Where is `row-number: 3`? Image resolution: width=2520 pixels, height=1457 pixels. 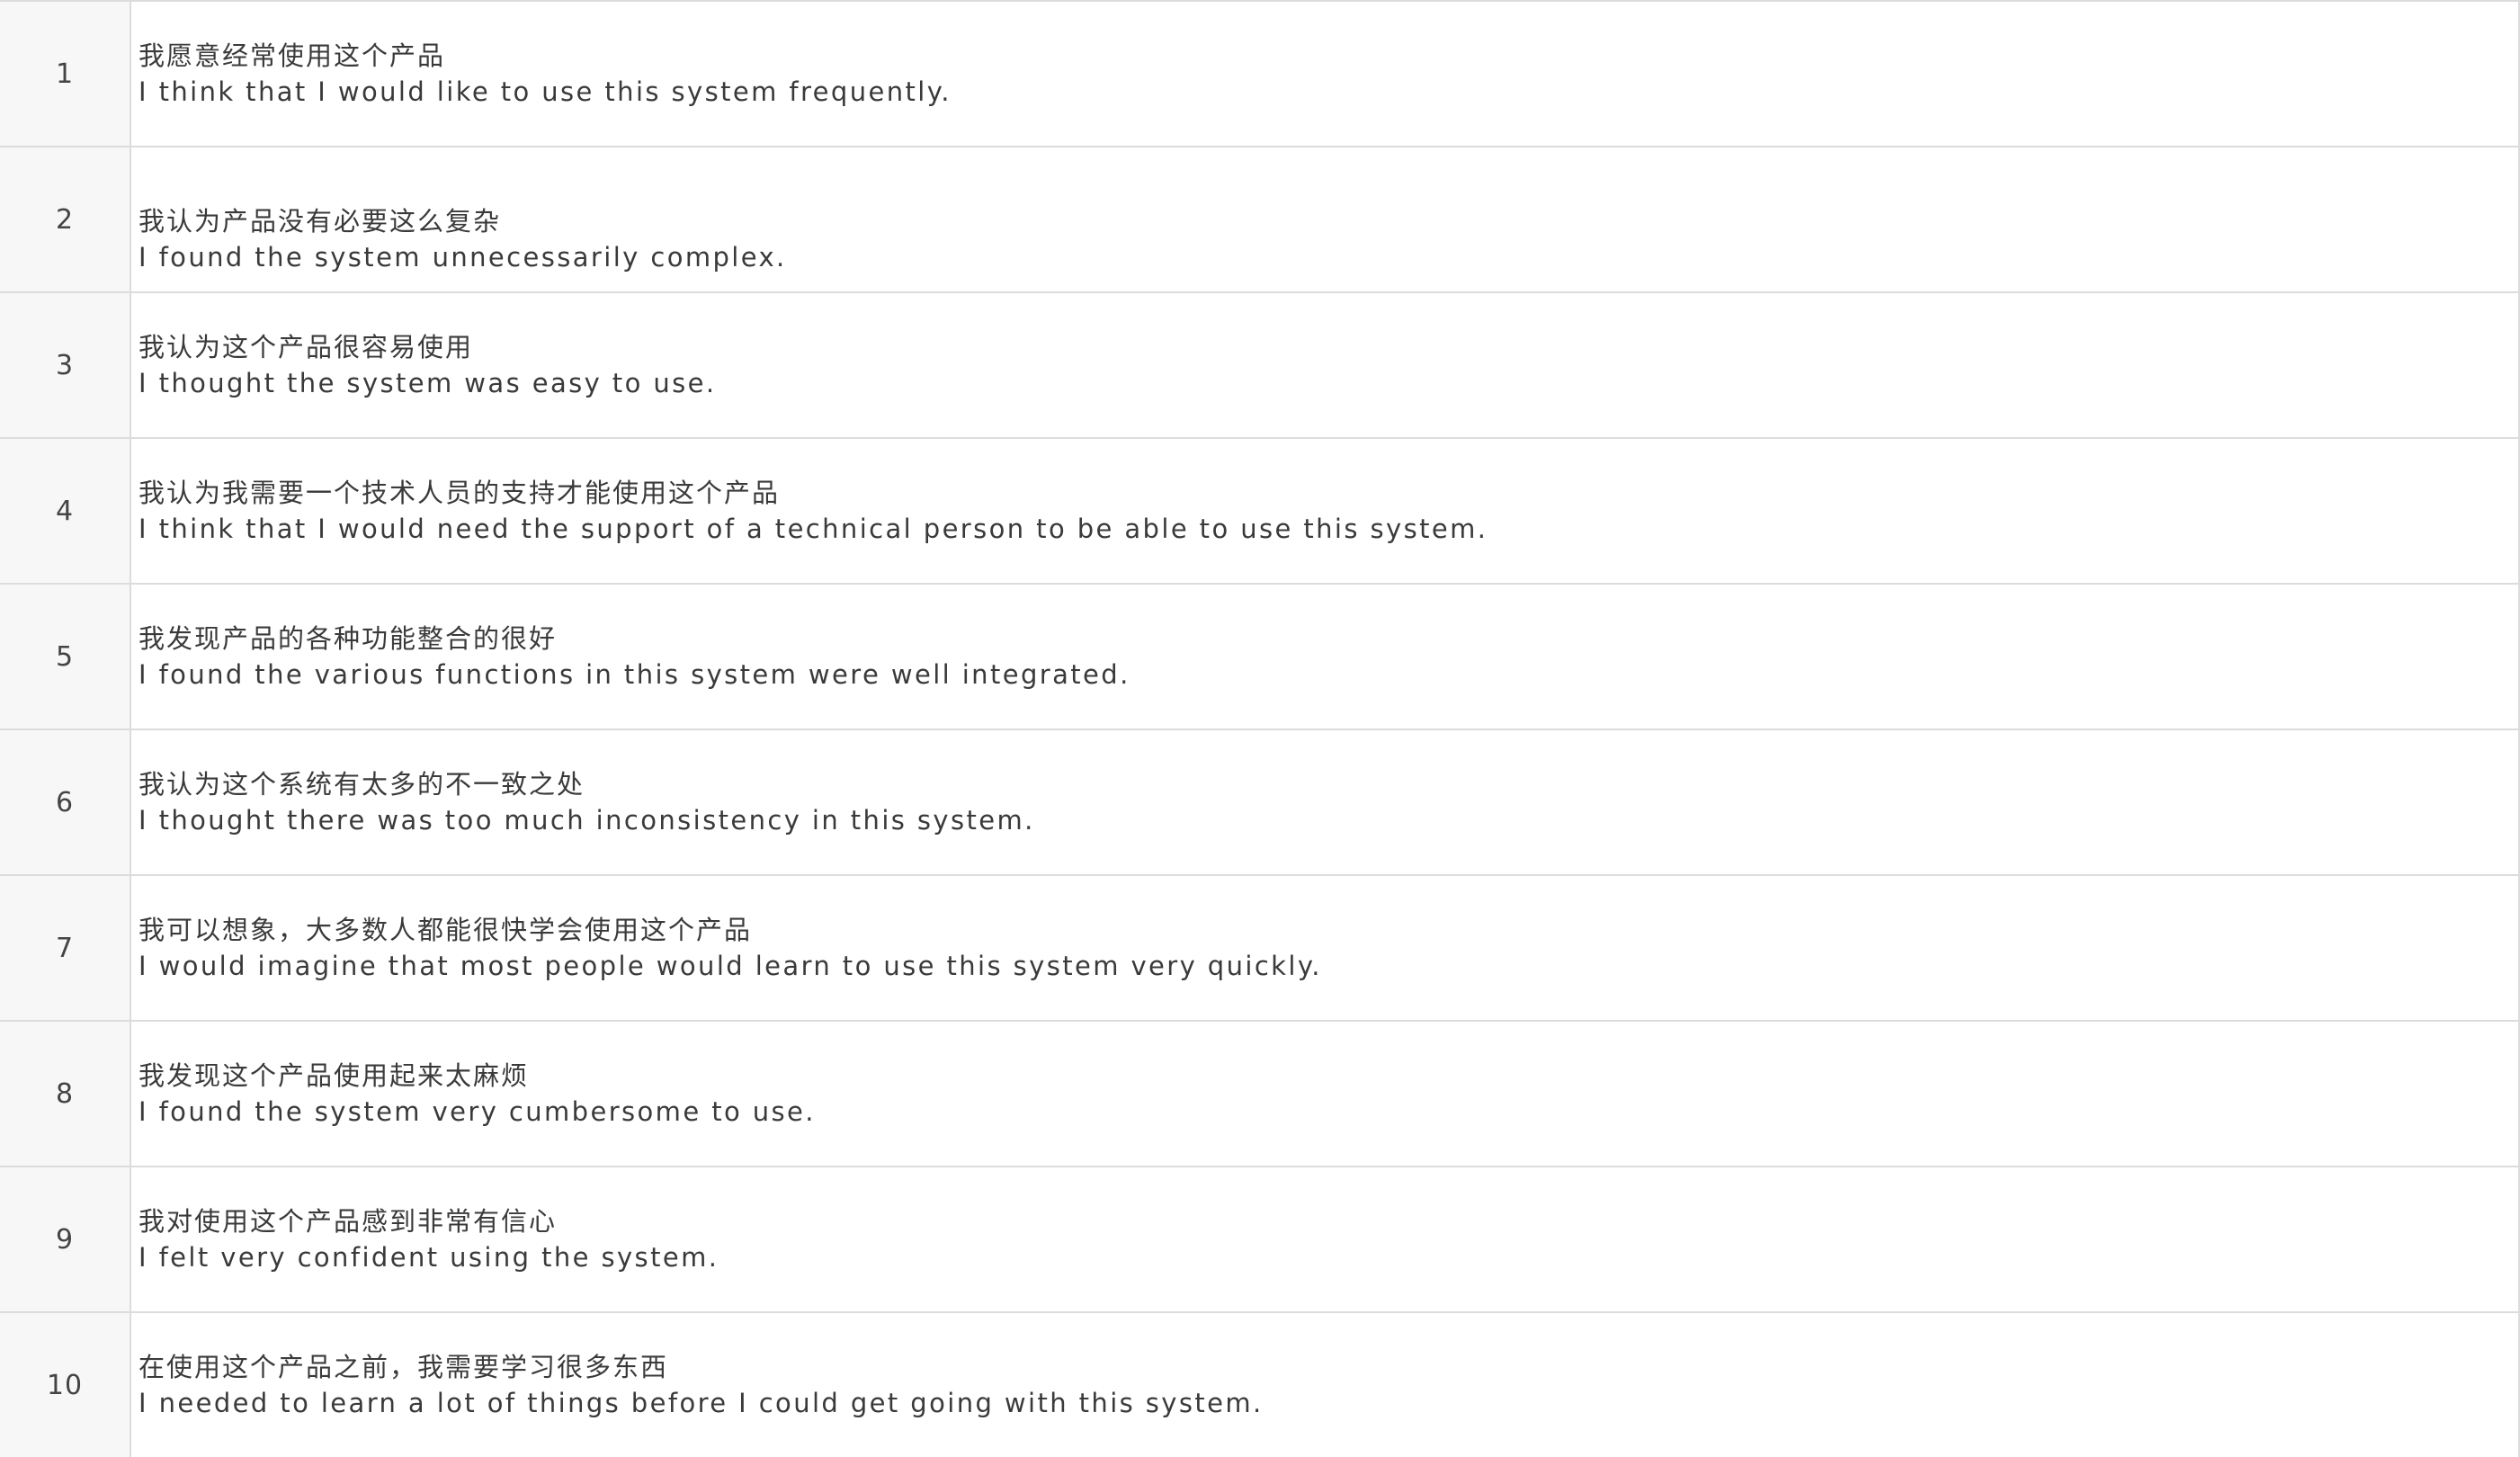 row-number: 3 is located at coordinates (65, 365).